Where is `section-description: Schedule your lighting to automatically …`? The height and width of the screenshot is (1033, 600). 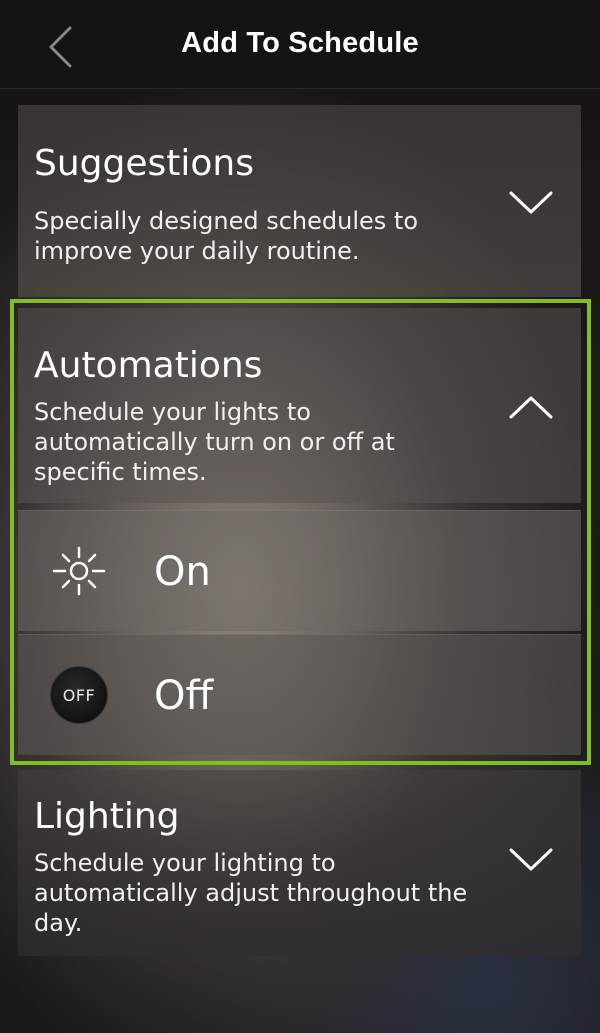 section-description: Schedule your lighting to automatically … is located at coordinates (251, 893).